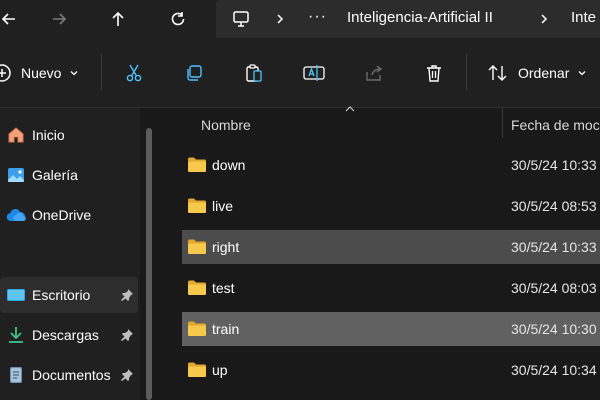 This screenshot has height=400, width=600. I want to click on list-item: up 30/5/24 10:34, so click(391, 370).